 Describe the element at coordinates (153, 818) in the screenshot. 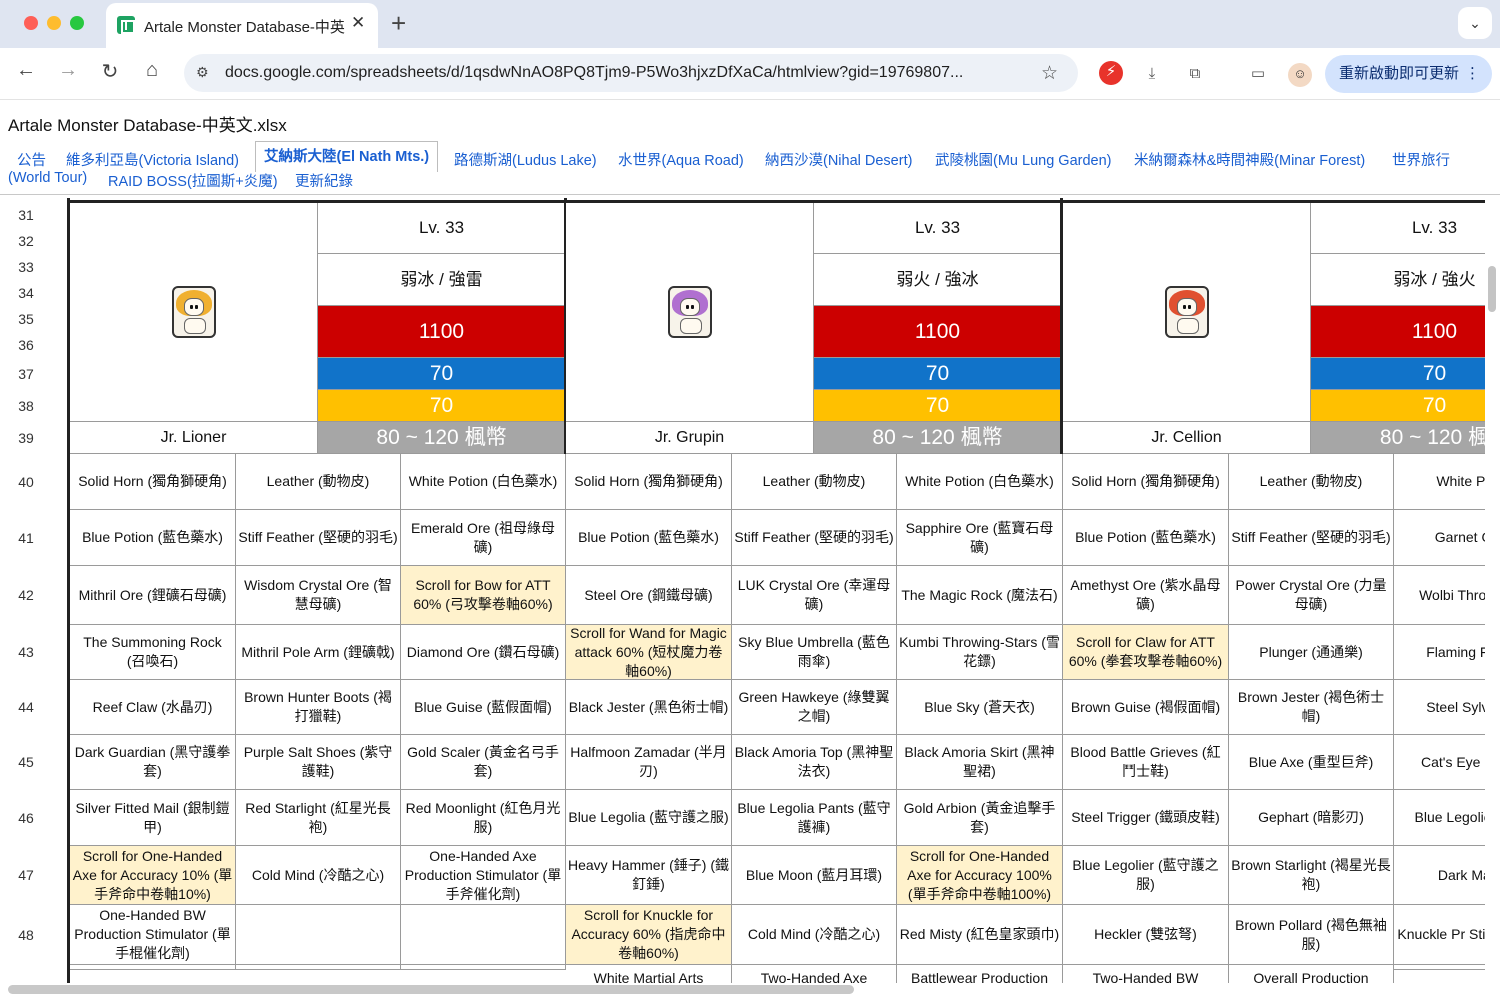

I see `drop-item-cell: Silver Fitted Mail (銀制鎧甲)` at that location.